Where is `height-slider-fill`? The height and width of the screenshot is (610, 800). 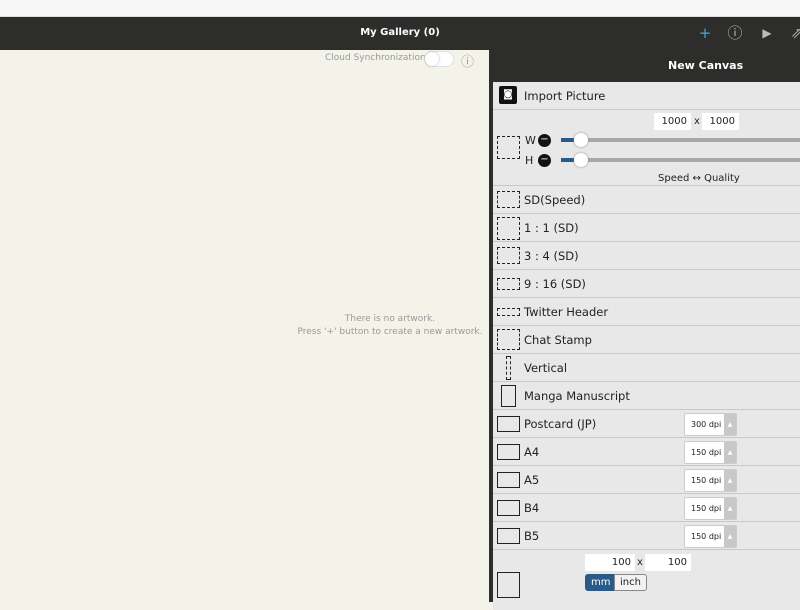
height-slider-fill is located at coordinates (568, 160).